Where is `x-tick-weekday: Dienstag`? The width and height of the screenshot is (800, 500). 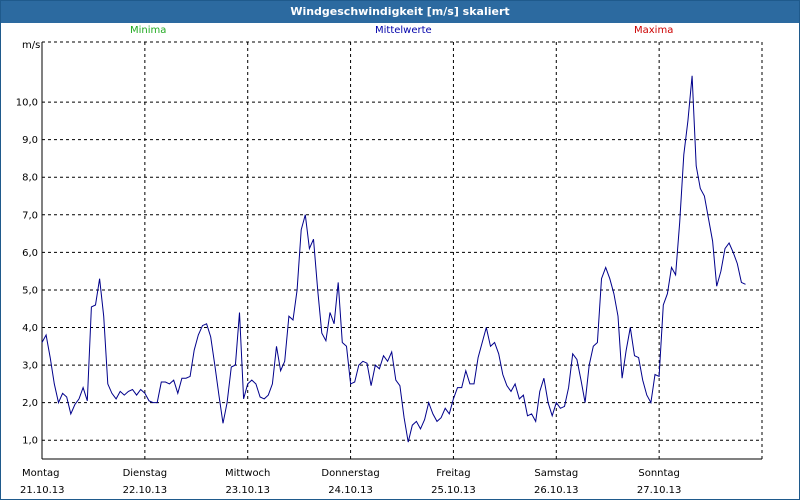 x-tick-weekday: Dienstag is located at coordinates (145, 473).